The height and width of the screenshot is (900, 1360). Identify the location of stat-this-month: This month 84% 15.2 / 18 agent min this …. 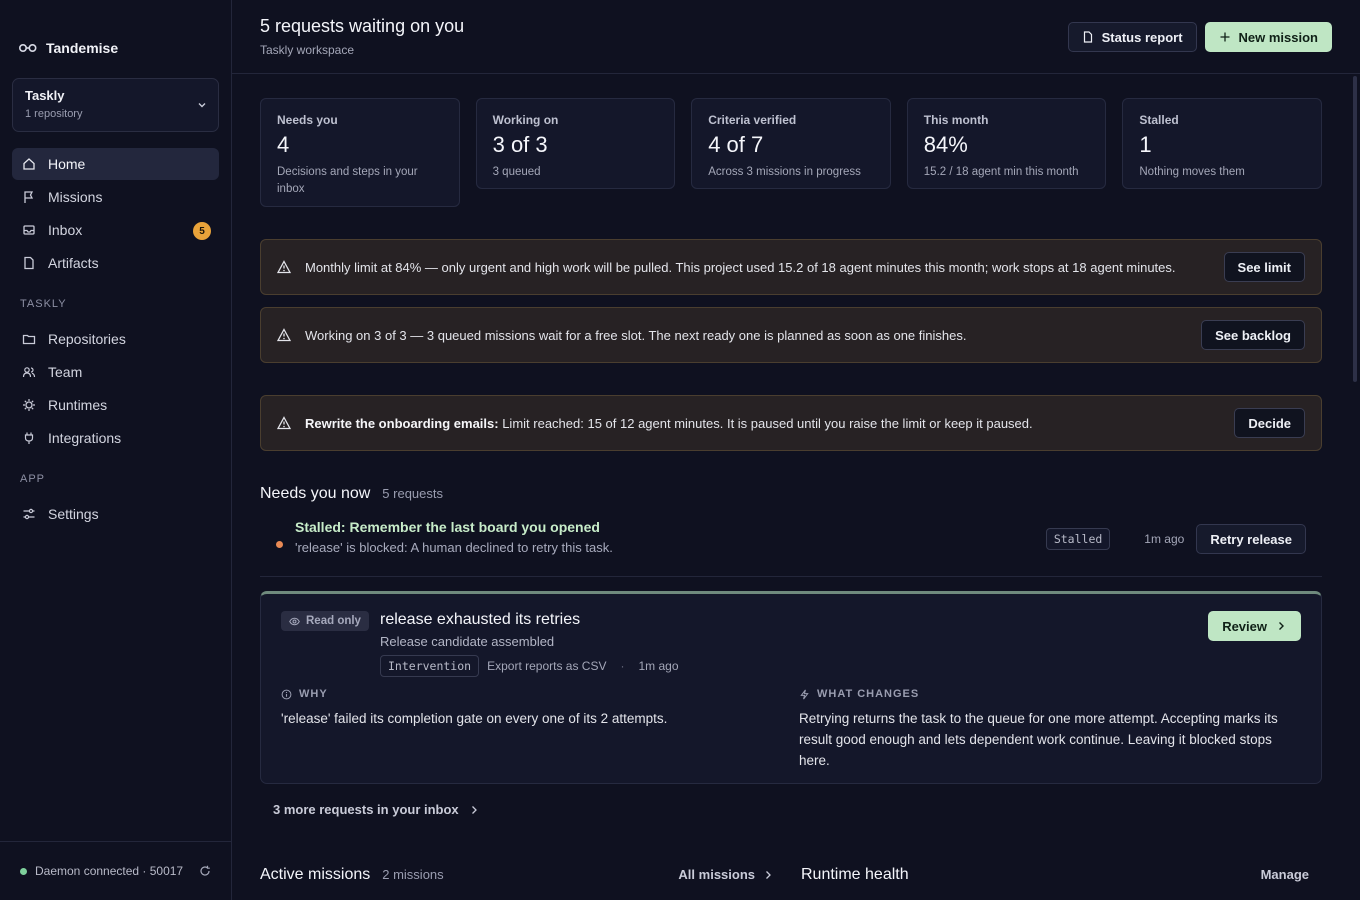
(1006, 143).